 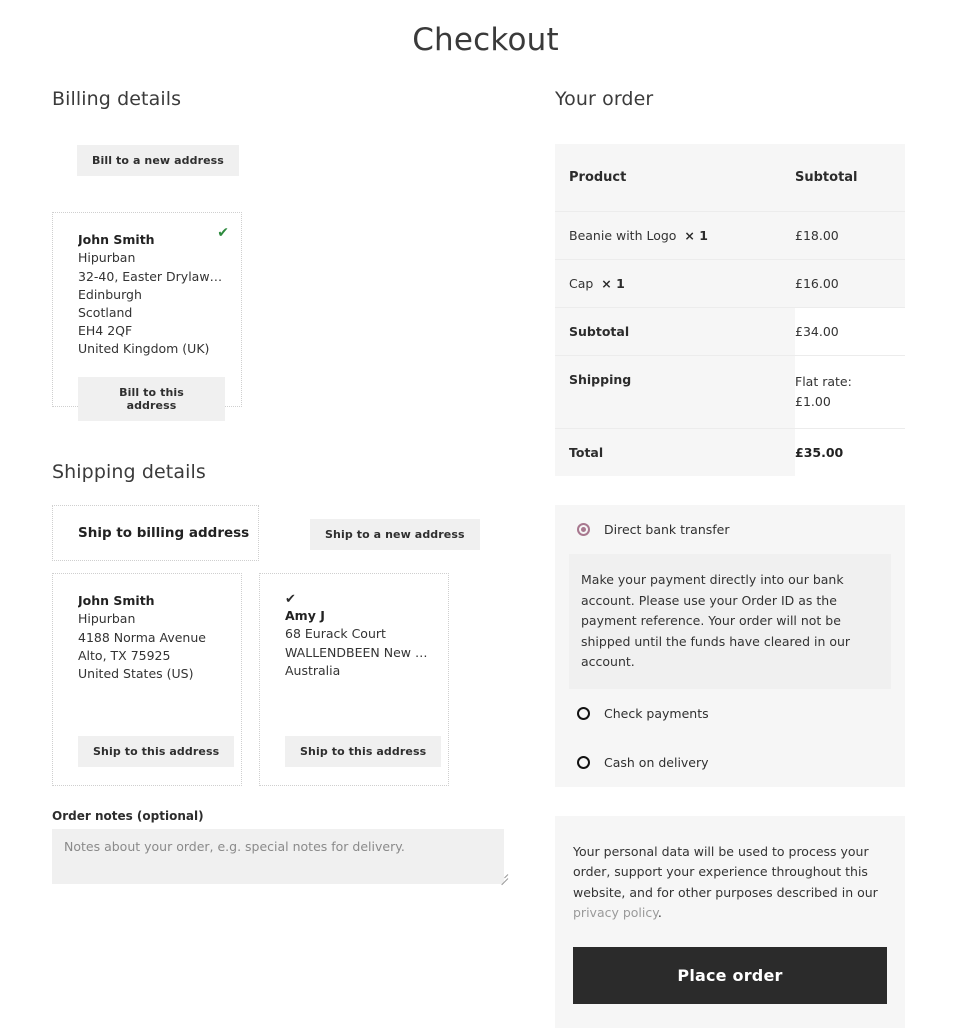 I want to click on shipping-2-address1: 68 Eurack Court, so click(x=335, y=634).